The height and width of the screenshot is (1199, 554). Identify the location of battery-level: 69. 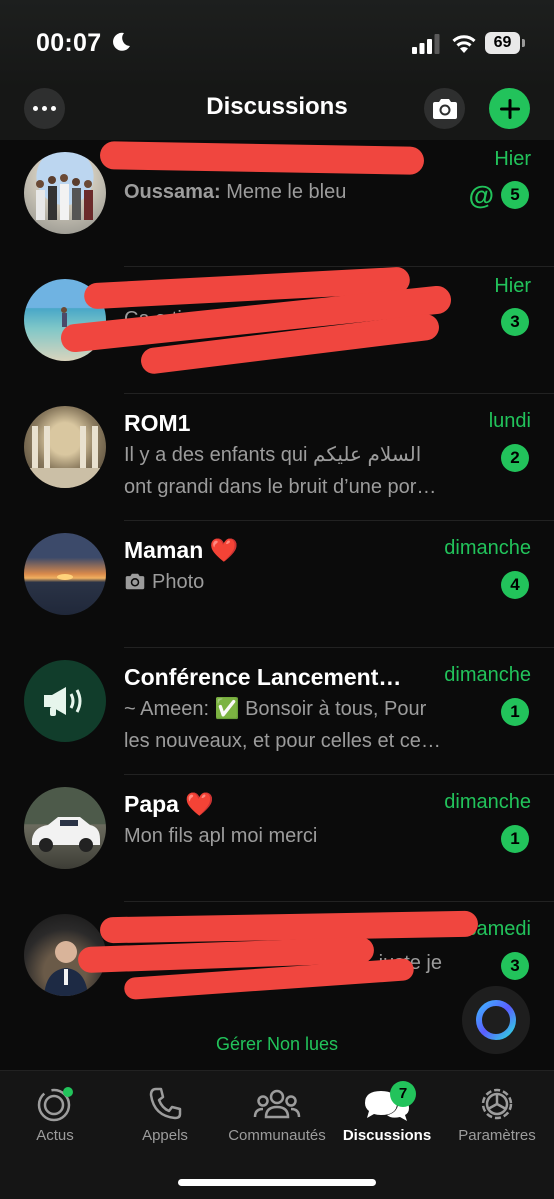
(502, 43).